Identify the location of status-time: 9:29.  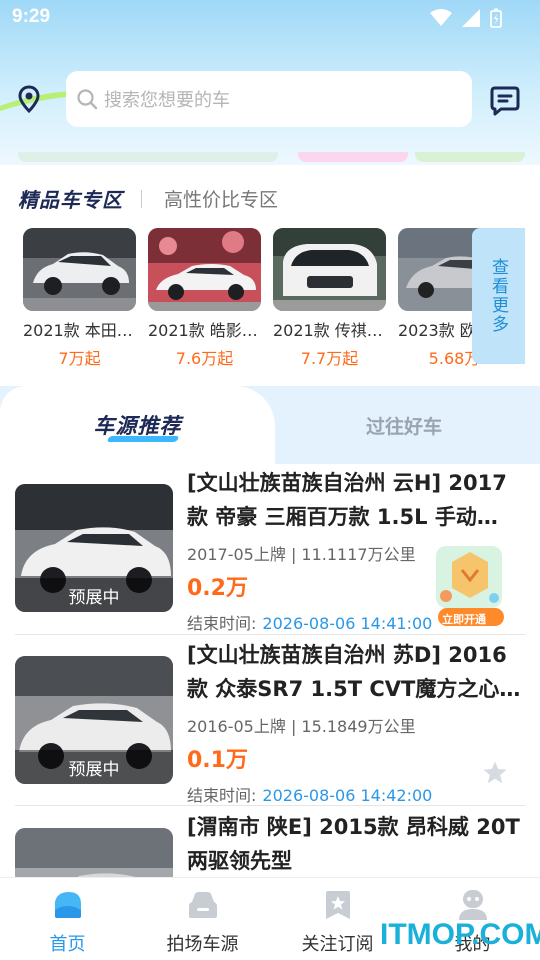
(31, 16).